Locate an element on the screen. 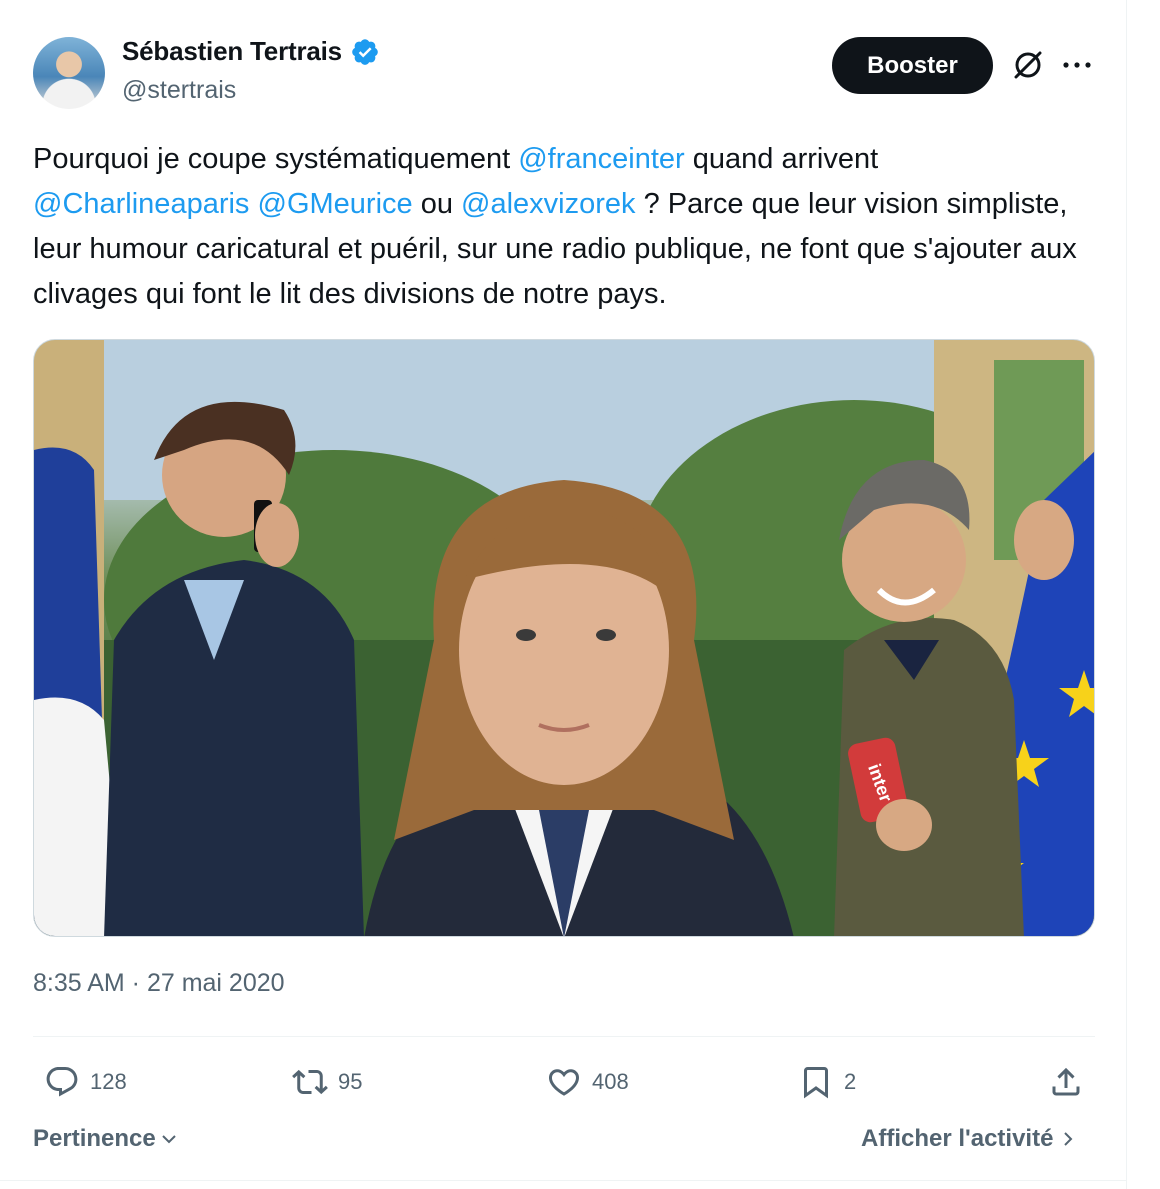 Image resolution: width=1160 pixels, height=1189 pixels. like-count: 408 is located at coordinates (610, 1081).